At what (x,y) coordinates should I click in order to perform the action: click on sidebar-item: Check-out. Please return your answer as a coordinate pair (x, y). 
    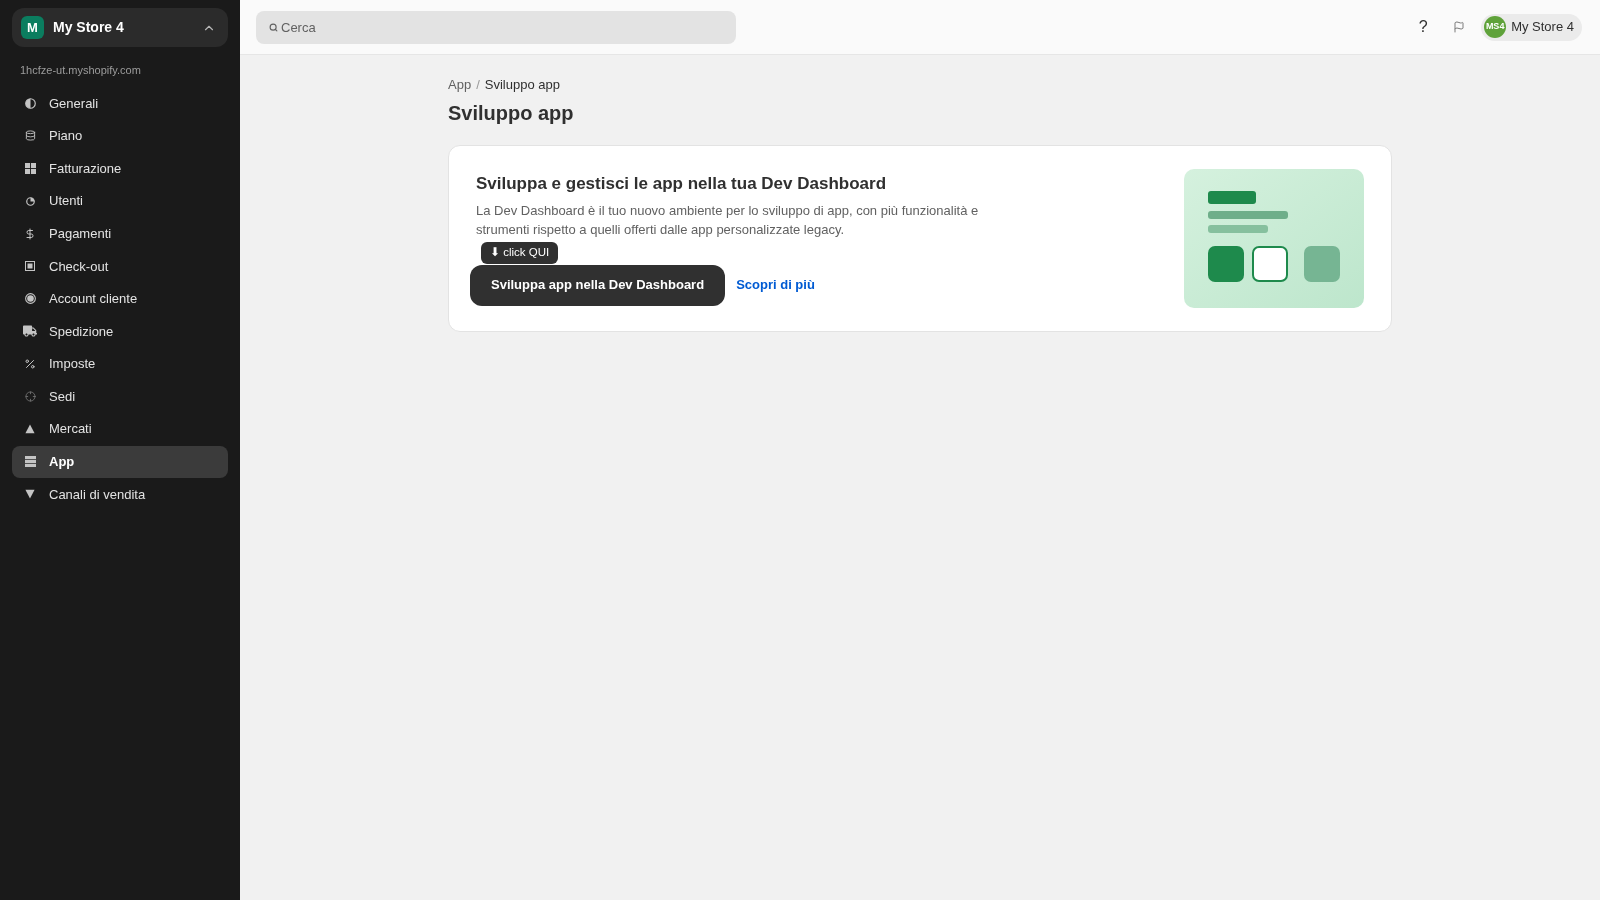
    Looking at the image, I should click on (120, 266).